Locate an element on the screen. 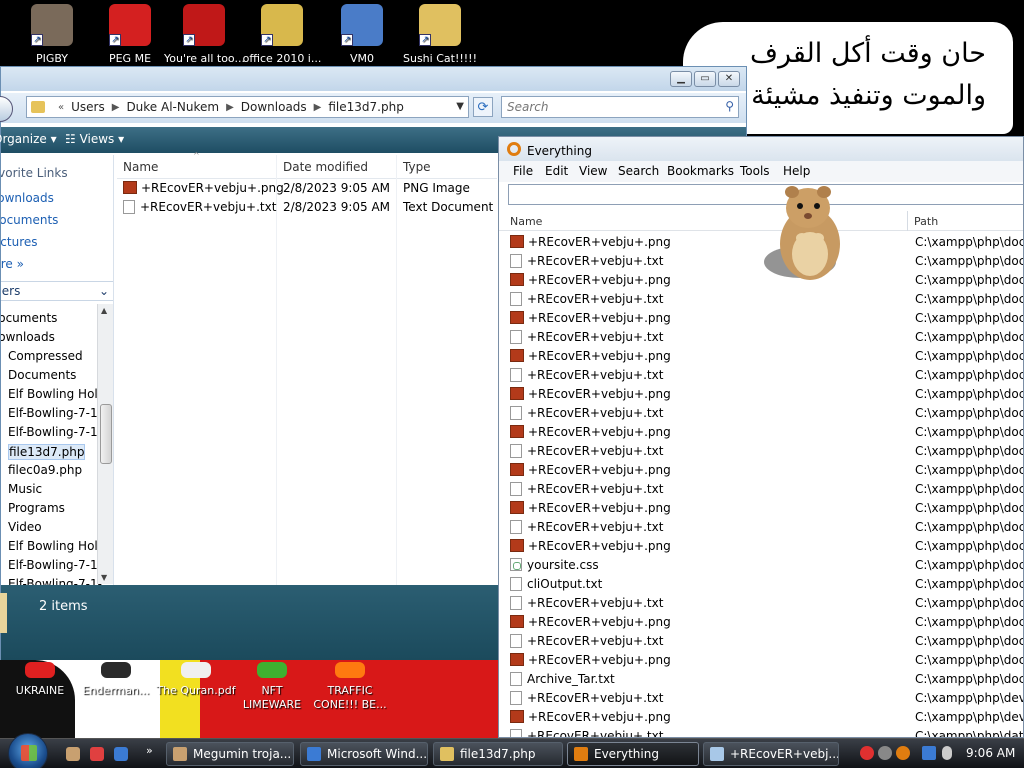  result-row: cliOutput.txt C:\xampp\php\docs is located at coordinates (761, 584).